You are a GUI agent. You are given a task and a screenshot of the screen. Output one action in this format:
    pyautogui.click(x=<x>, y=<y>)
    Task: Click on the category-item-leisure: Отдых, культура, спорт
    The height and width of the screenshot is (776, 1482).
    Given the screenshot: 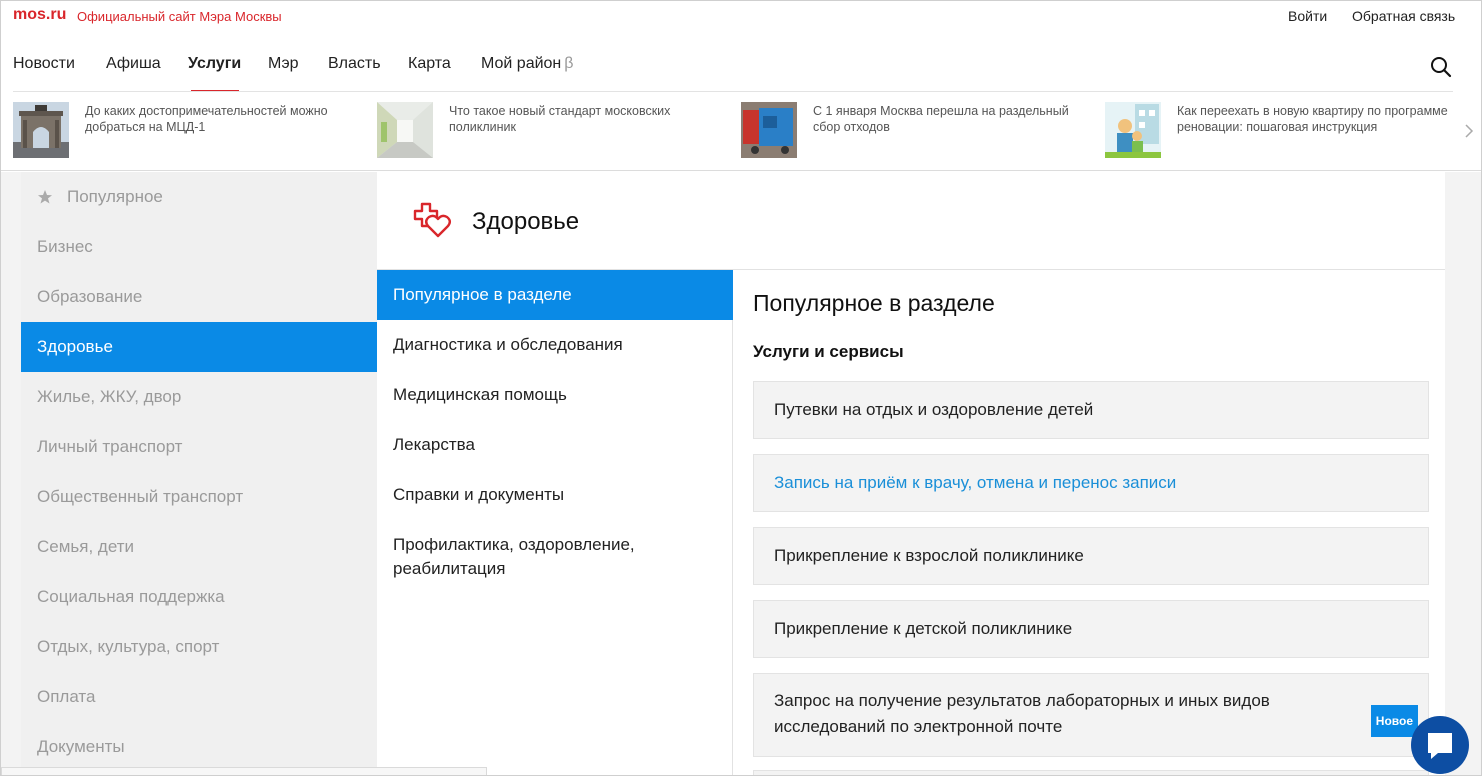 What is the action you would take?
    pyautogui.click(x=199, y=647)
    